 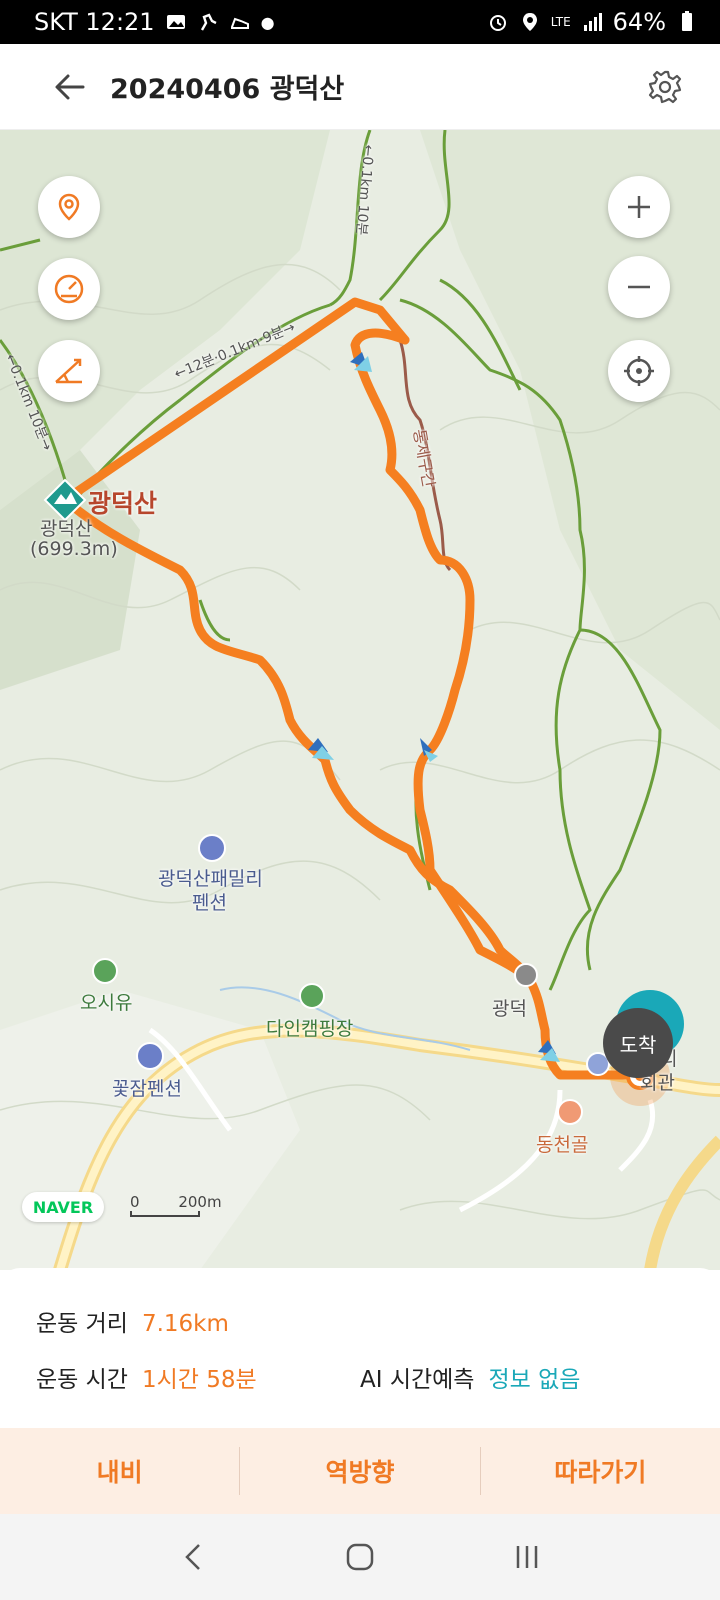 I want to click on zoom-in-icon, so click(x=639, y=207).